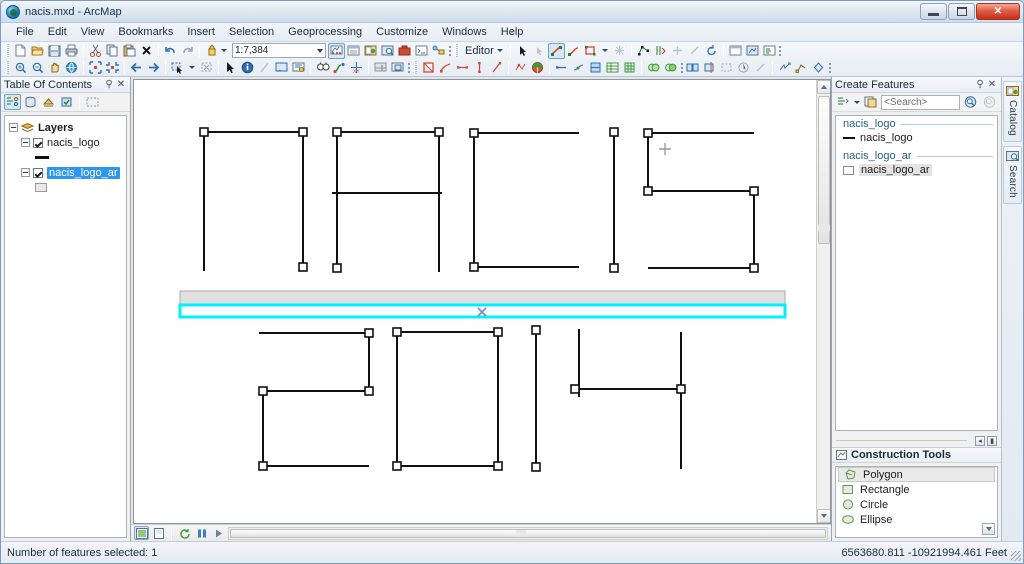 The image size is (1024, 564). What do you see at coordinates (65, 142) in the screenshot?
I see `toc-layer-nacis_logo: nacis_logo` at bounding box center [65, 142].